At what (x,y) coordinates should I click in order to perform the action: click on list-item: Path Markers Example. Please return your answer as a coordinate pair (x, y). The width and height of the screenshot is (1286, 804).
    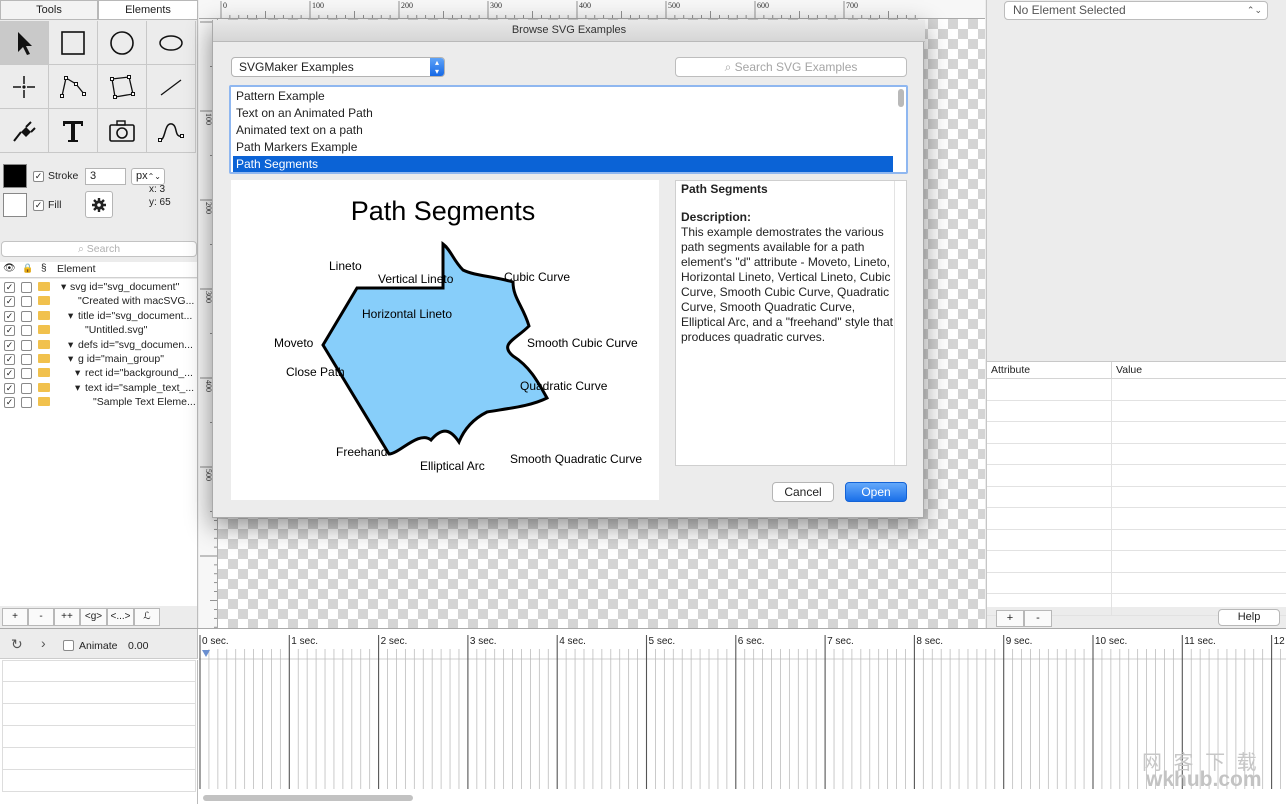
    Looking at the image, I should click on (563, 147).